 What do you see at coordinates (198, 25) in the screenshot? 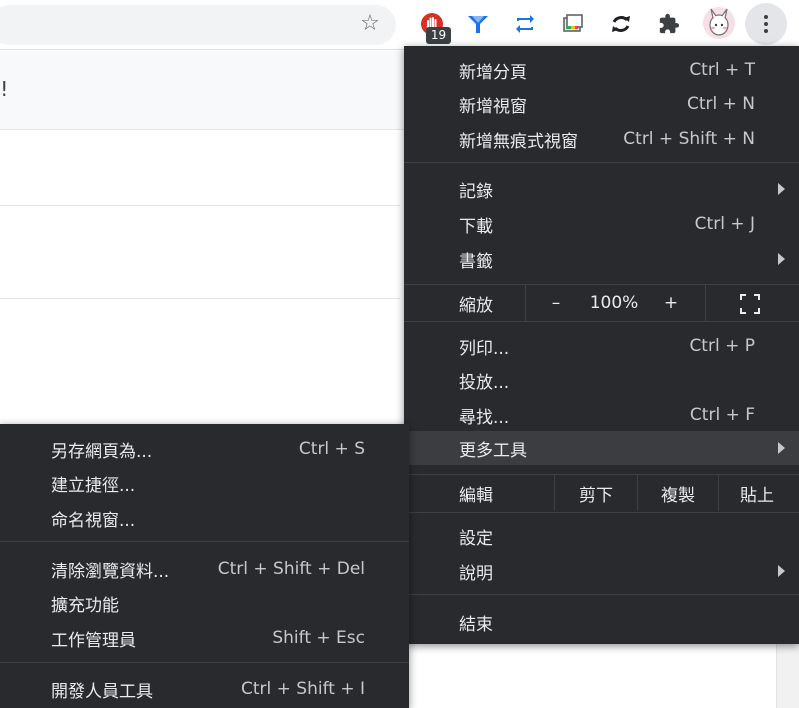
I see `address-bar` at bounding box center [198, 25].